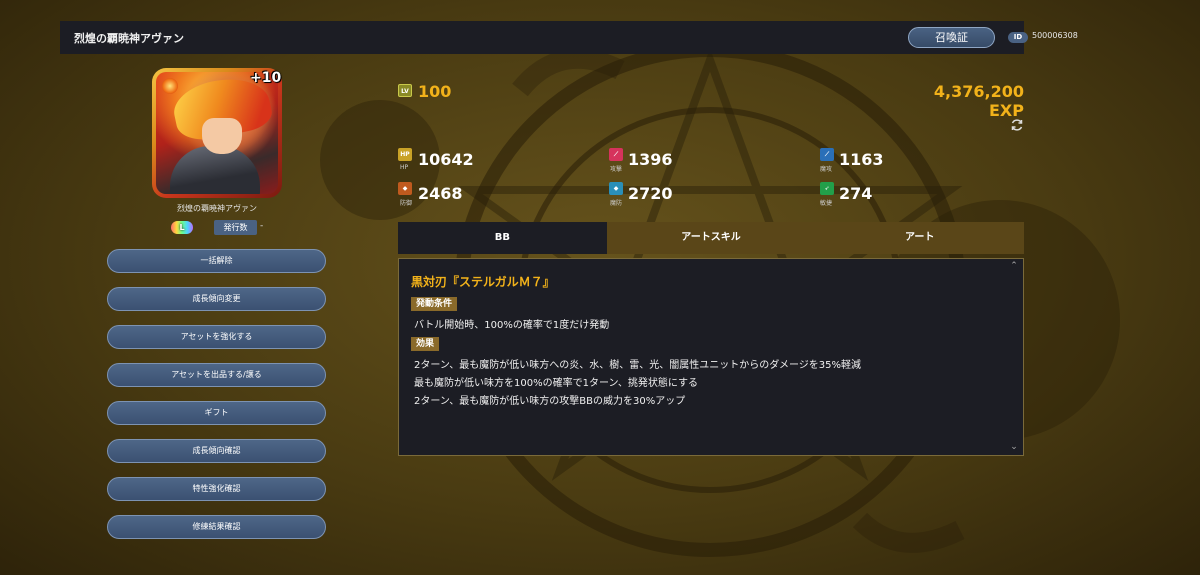  I want to click on condition-tag: 発動条件, so click(434, 304).